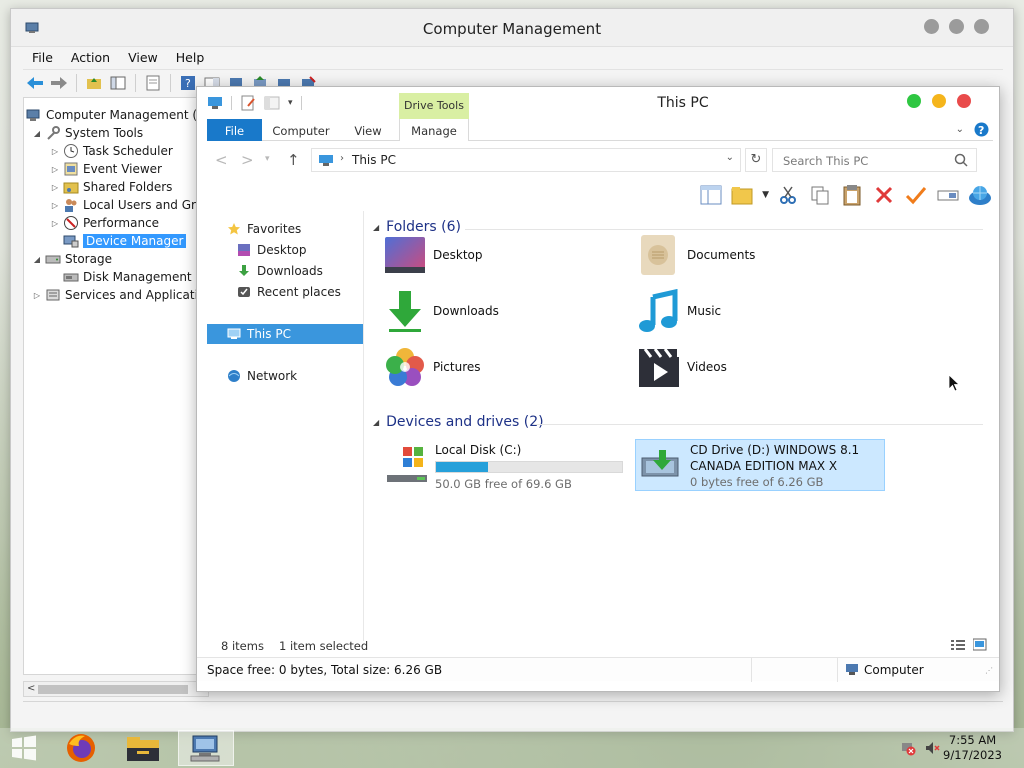 The height and width of the screenshot is (768, 1024). Describe the element at coordinates (342, 158) in the screenshot. I see `breadcrumb-chevron-icon: ›` at that location.